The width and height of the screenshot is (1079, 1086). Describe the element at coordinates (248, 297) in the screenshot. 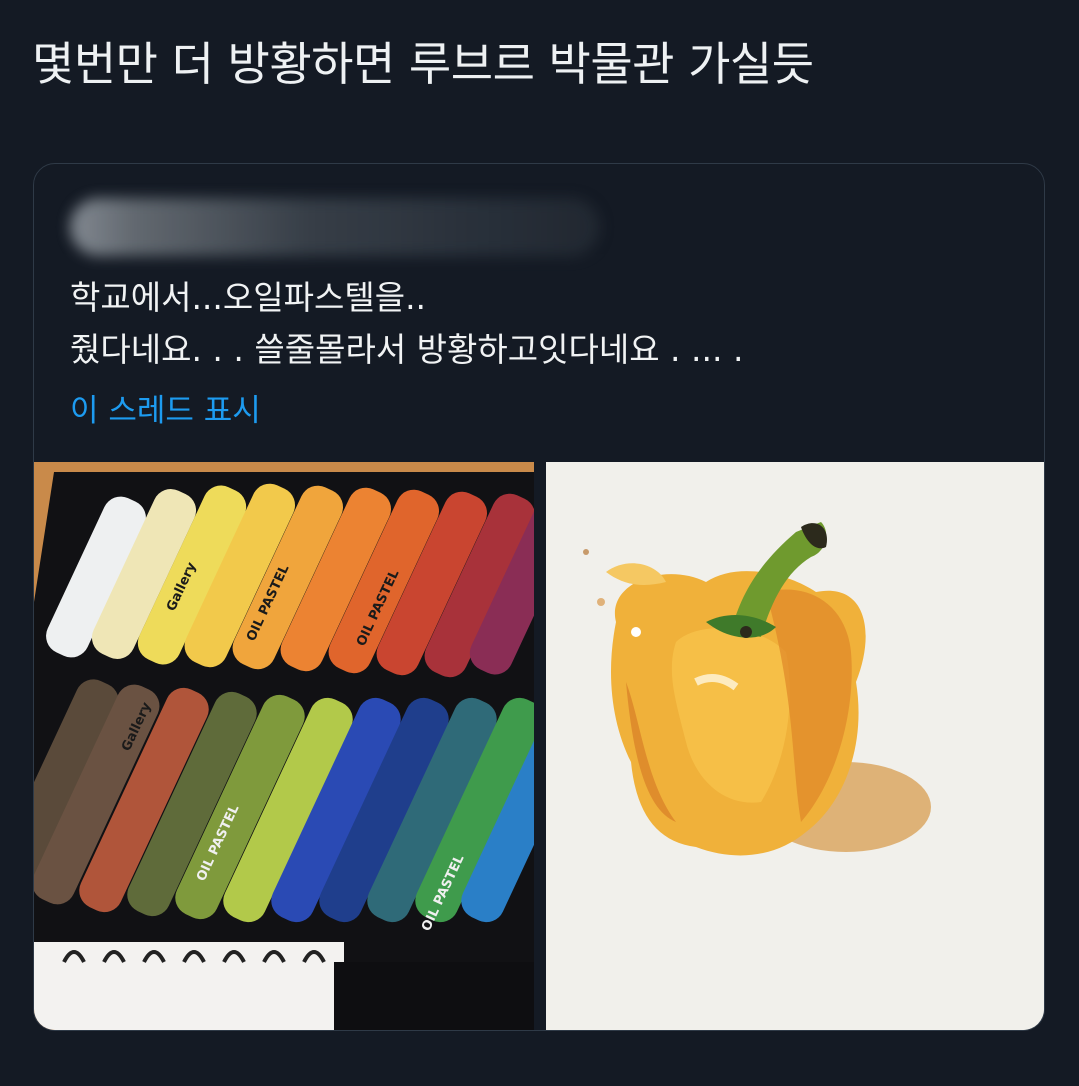

I see `tweet-text-line-1: 학교에서...오일파스텔을..` at that location.